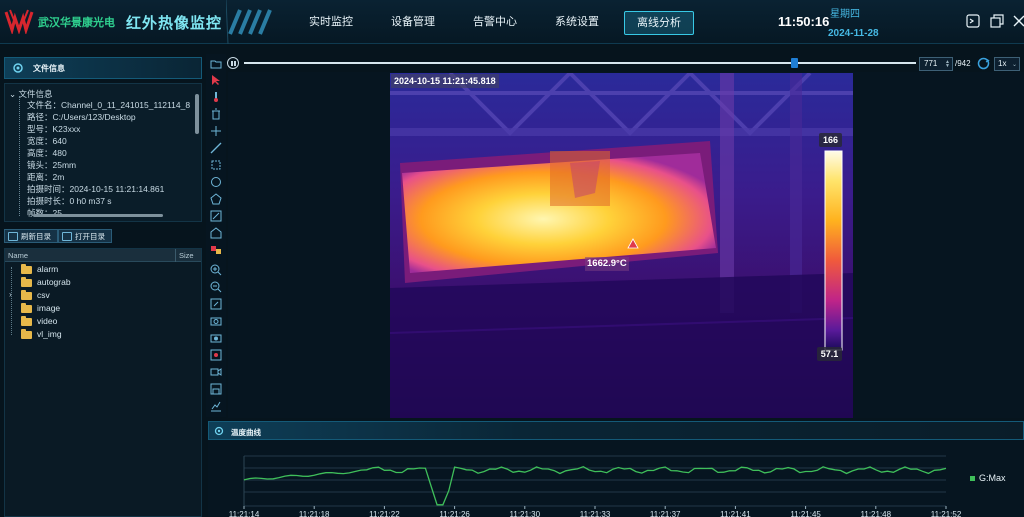 The height and width of the screenshot is (517, 1024). What do you see at coordinates (331, 22) in the screenshot?
I see `nav-realtime-monitor: 实时监控` at bounding box center [331, 22].